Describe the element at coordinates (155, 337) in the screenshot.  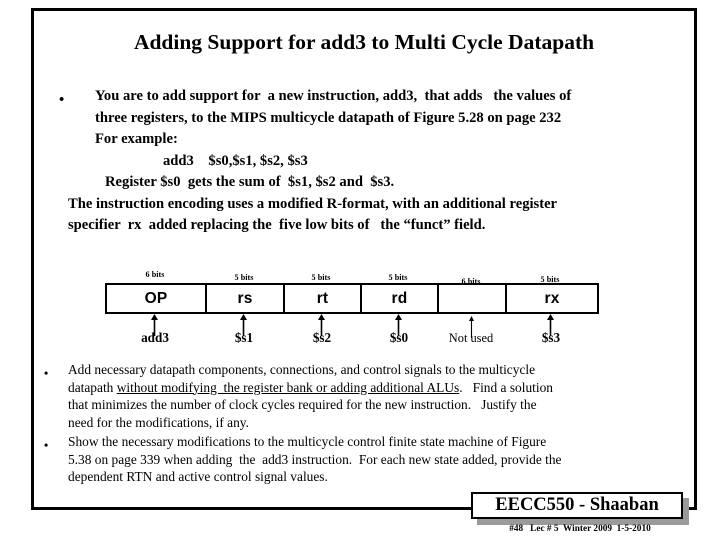
I see `field-value-op: add3` at that location.